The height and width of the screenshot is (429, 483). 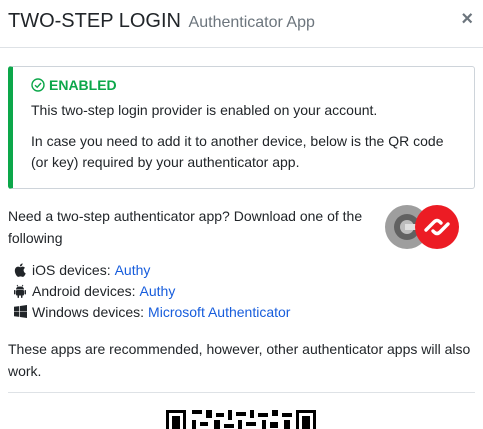 What do you see at coordinates (71, 269) in the screenshot?
I see `device-label-ios: iOS devices:` at bounding box center [71, 269].